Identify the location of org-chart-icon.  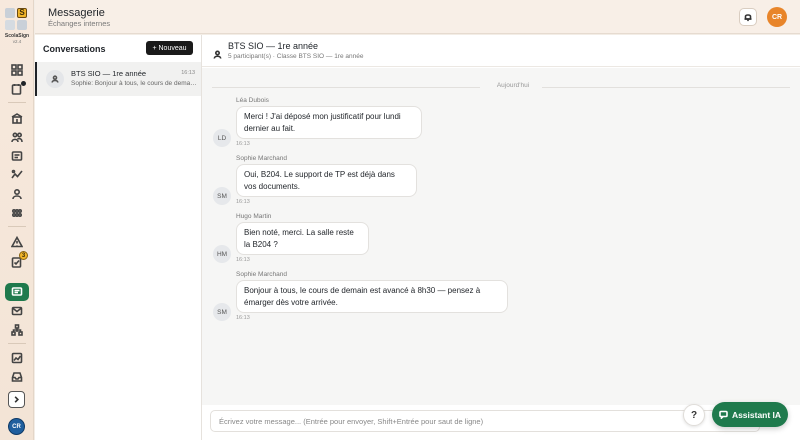
(17, 330).